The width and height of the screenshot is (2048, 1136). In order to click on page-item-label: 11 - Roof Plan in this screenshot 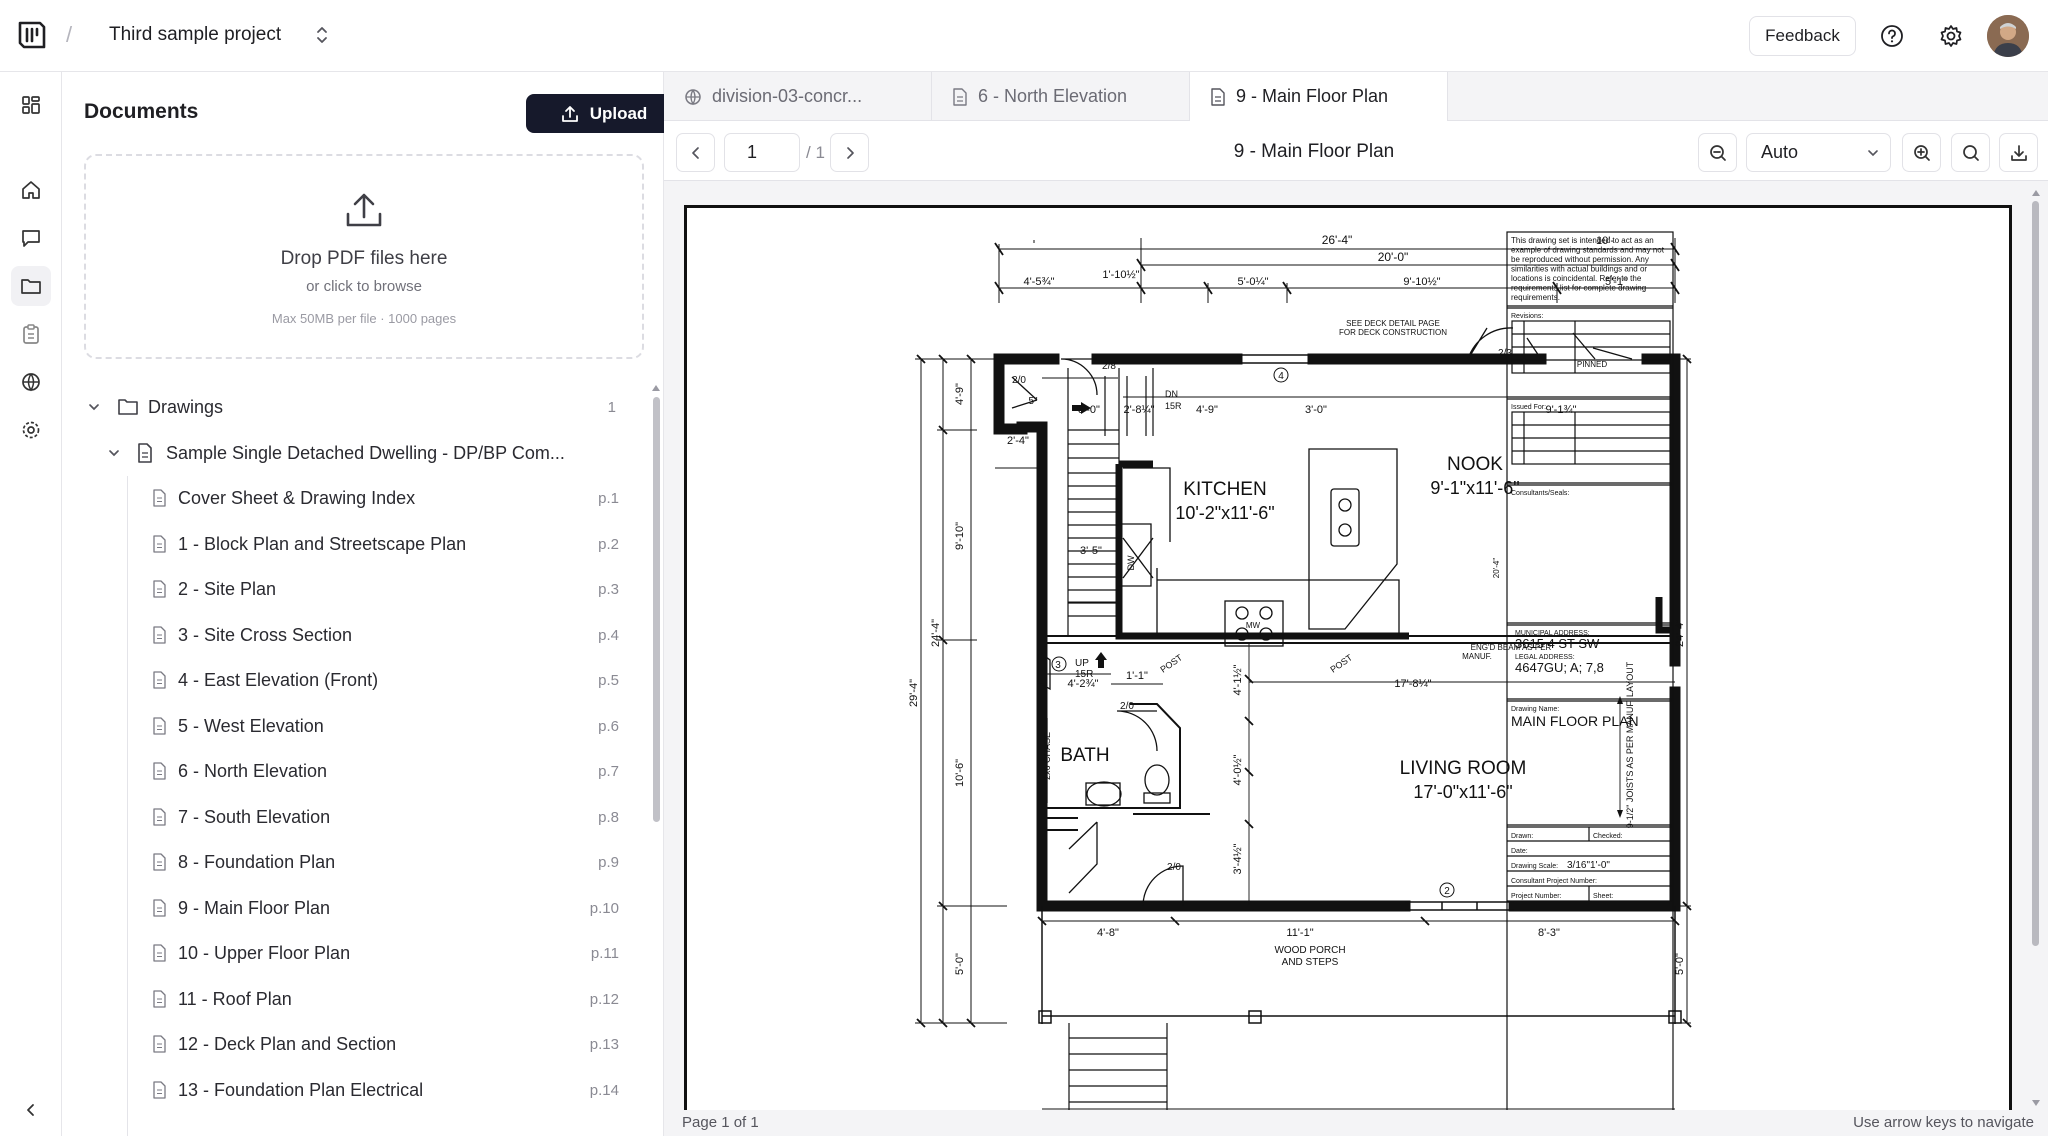, I will do `click(235, 998)`.